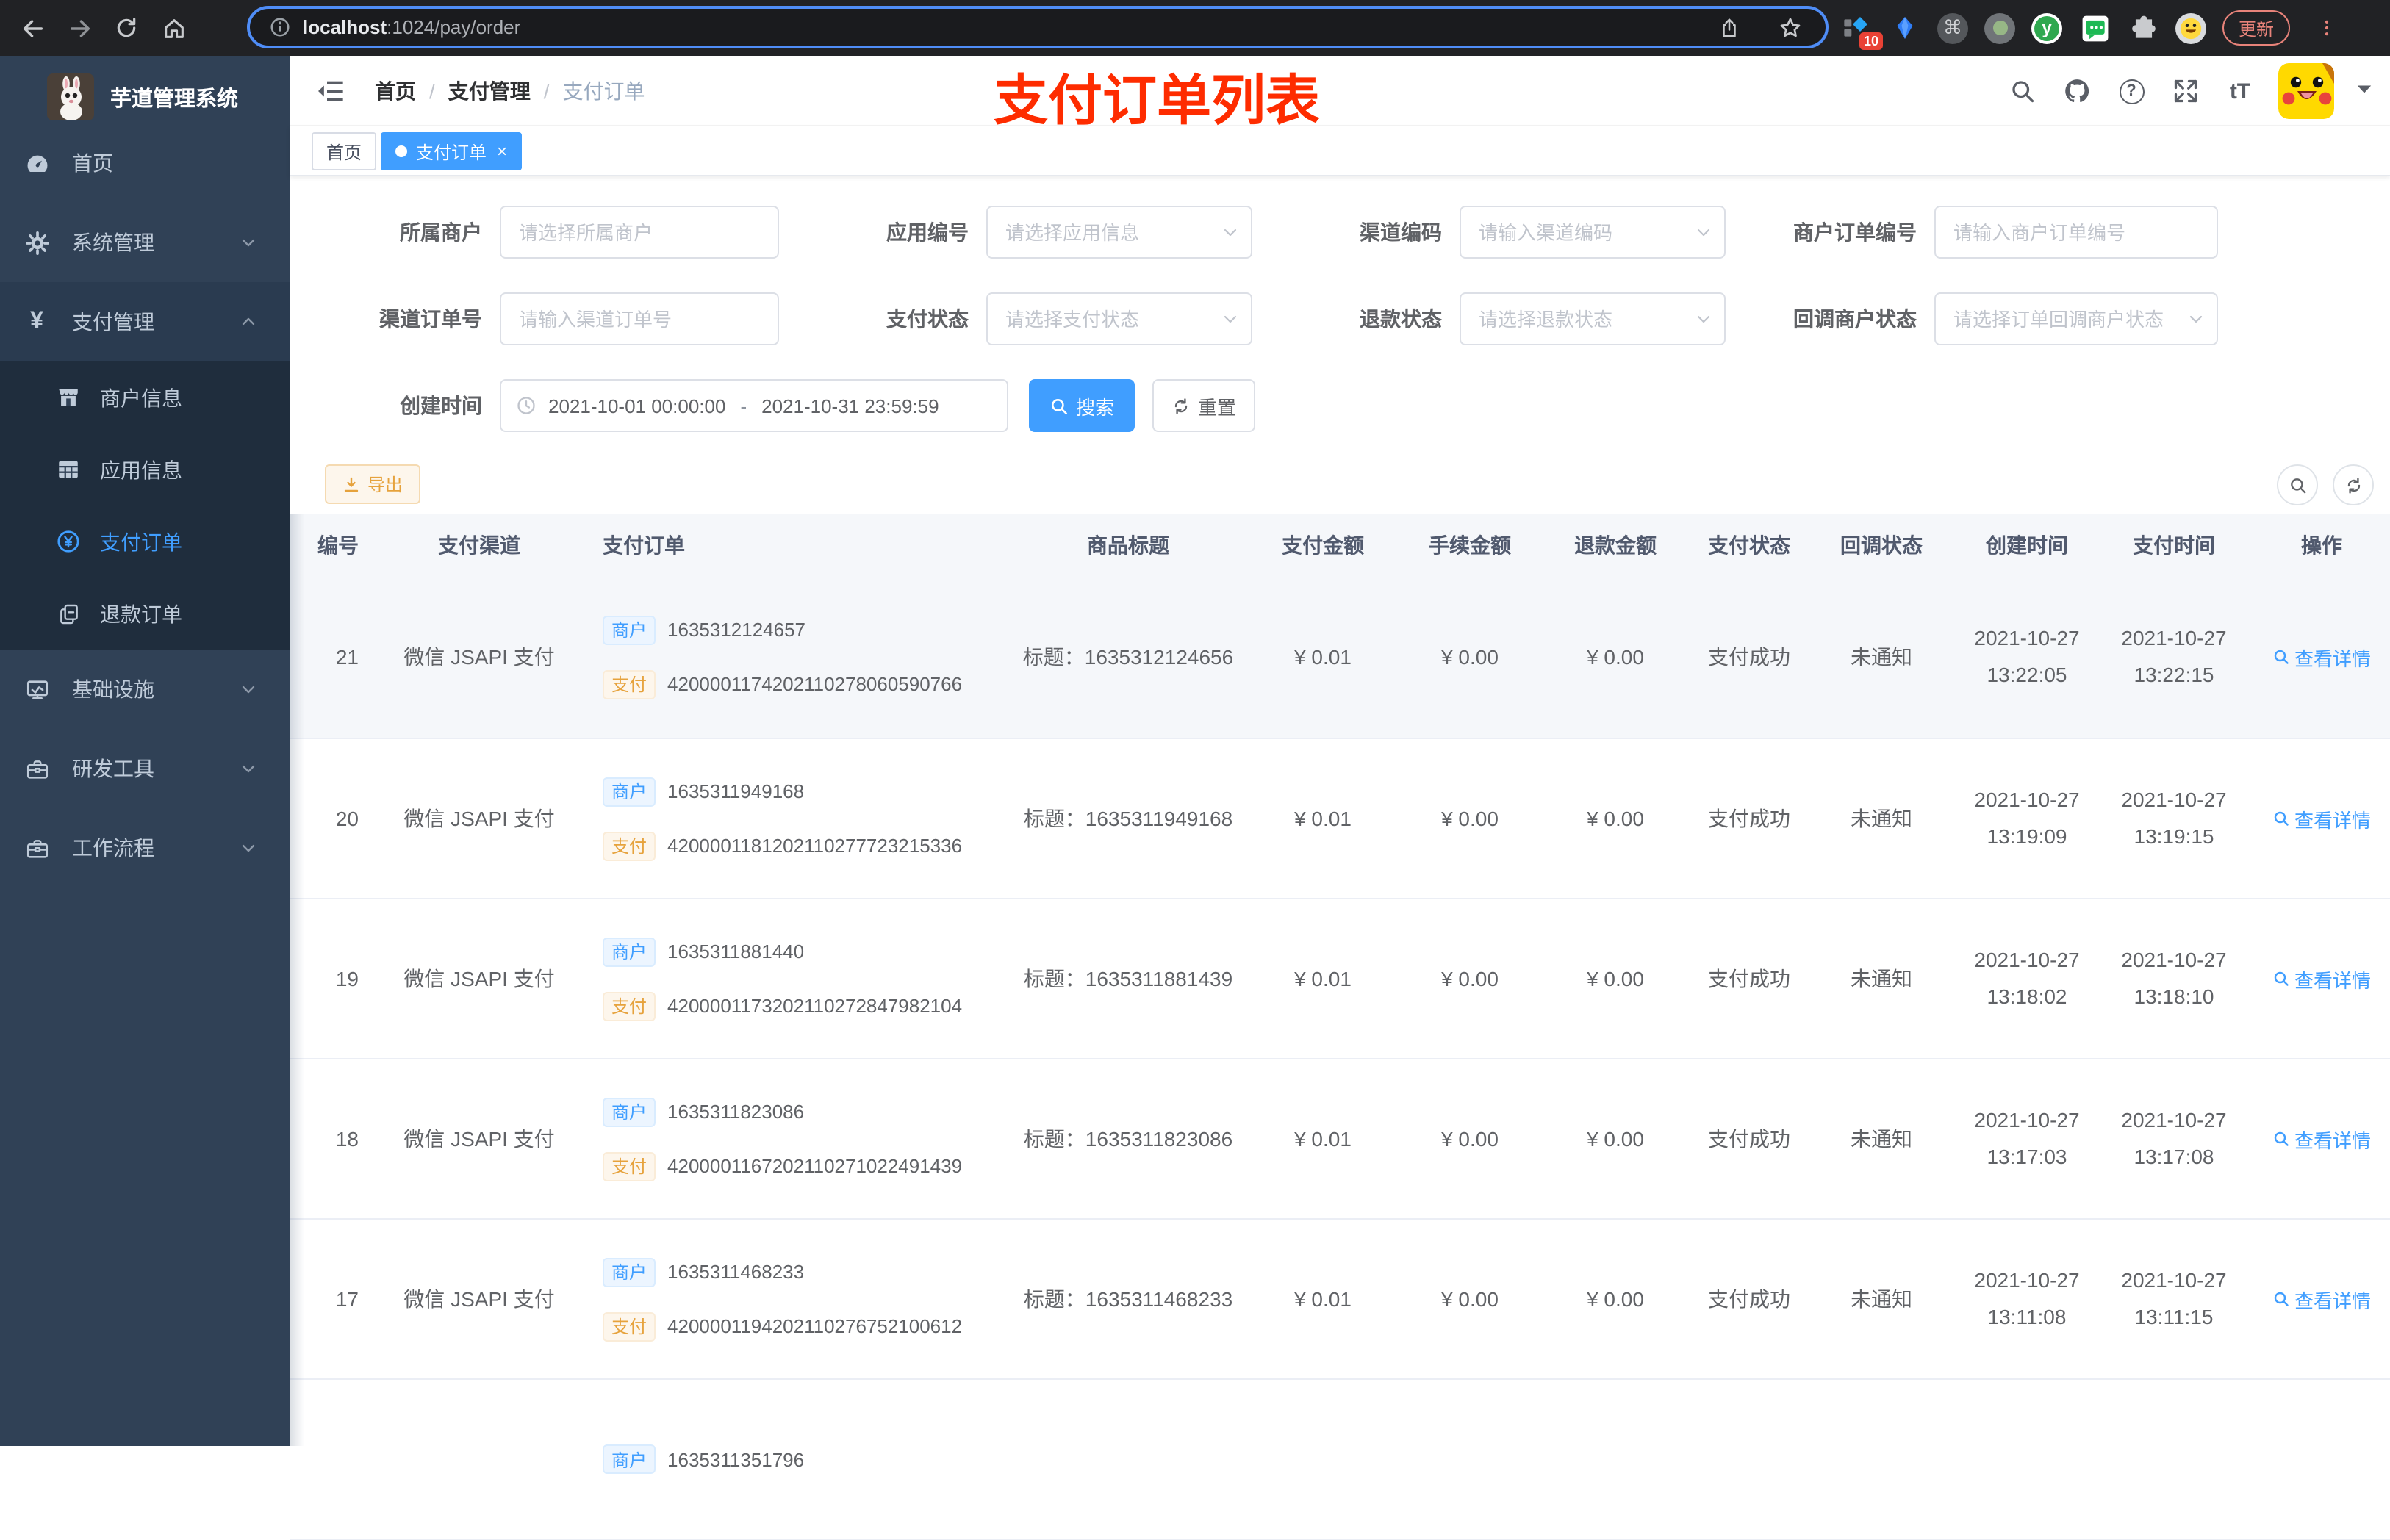 This screenshot has height=1540, width=2390. Describe the element at coordinates (2023, 91) in the screenshot. I see `search-icon` at that location.